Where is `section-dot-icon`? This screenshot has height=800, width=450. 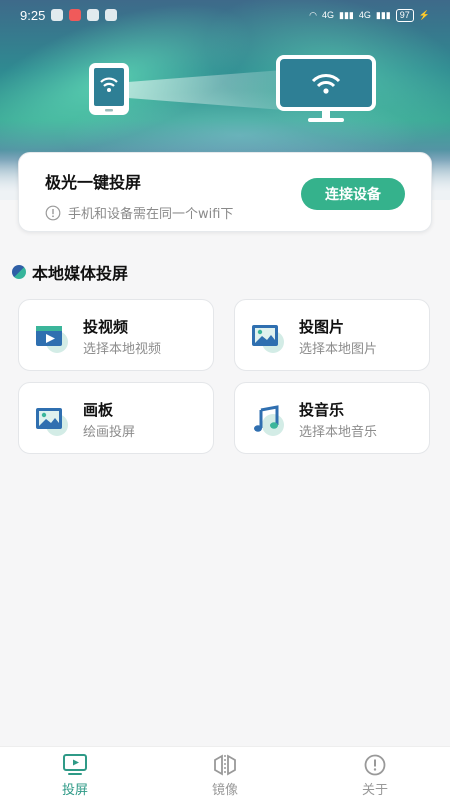
section-dot-icon is located at coordinates (19, 272).